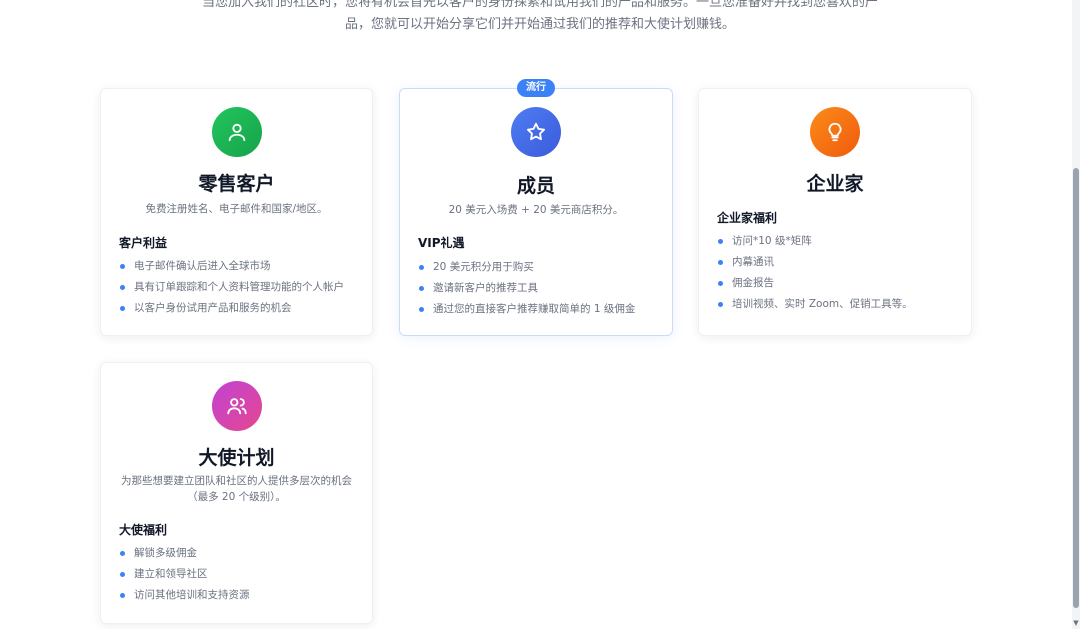 Image resolution: width=1080 pixels, height=629 pixels. Describe the element at coordinates (240, 553) in the screenshot. I see `list-item: 解锁多级佣金` at that location.